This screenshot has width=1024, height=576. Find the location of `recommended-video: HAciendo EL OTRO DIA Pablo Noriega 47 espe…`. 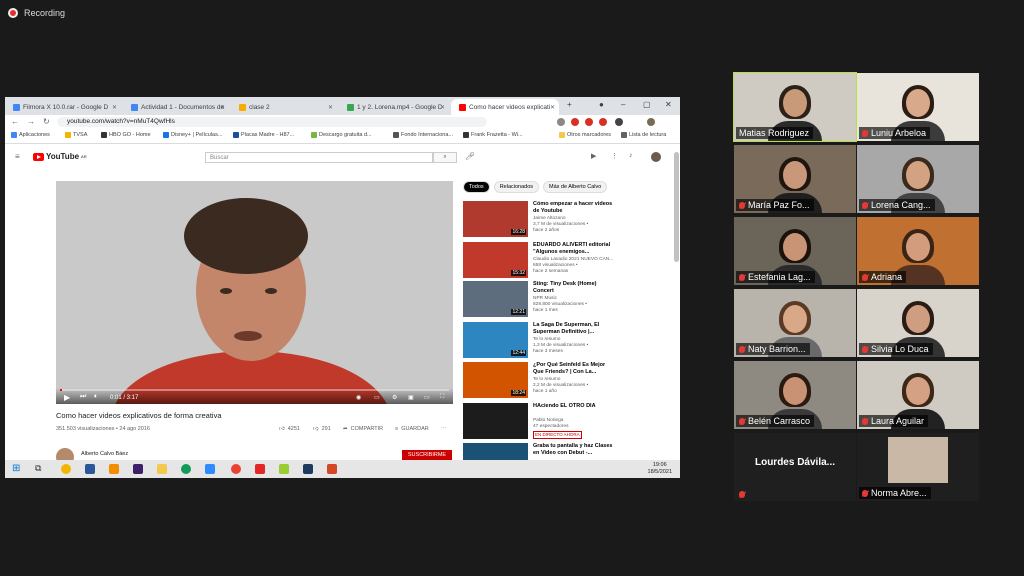

recommended-video: HAciendo EL OTRO DIA Pablo Noriega 47 espe… is located at coordinates (569, 422).